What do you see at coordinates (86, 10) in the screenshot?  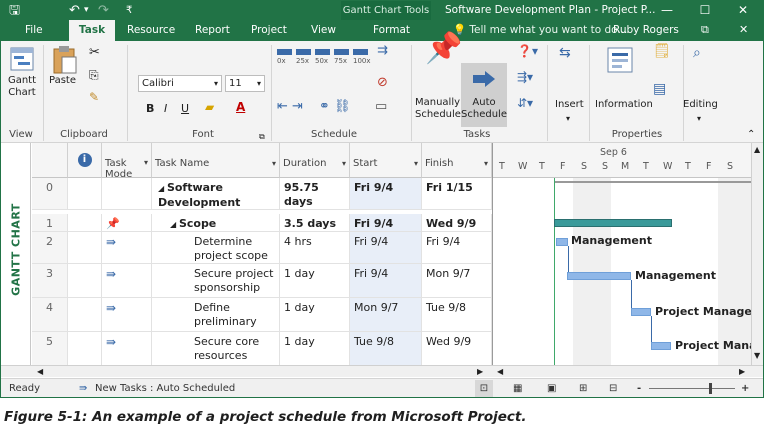 I see `undo-dropdown-icon: ▾` at bounding box center [86, 10].